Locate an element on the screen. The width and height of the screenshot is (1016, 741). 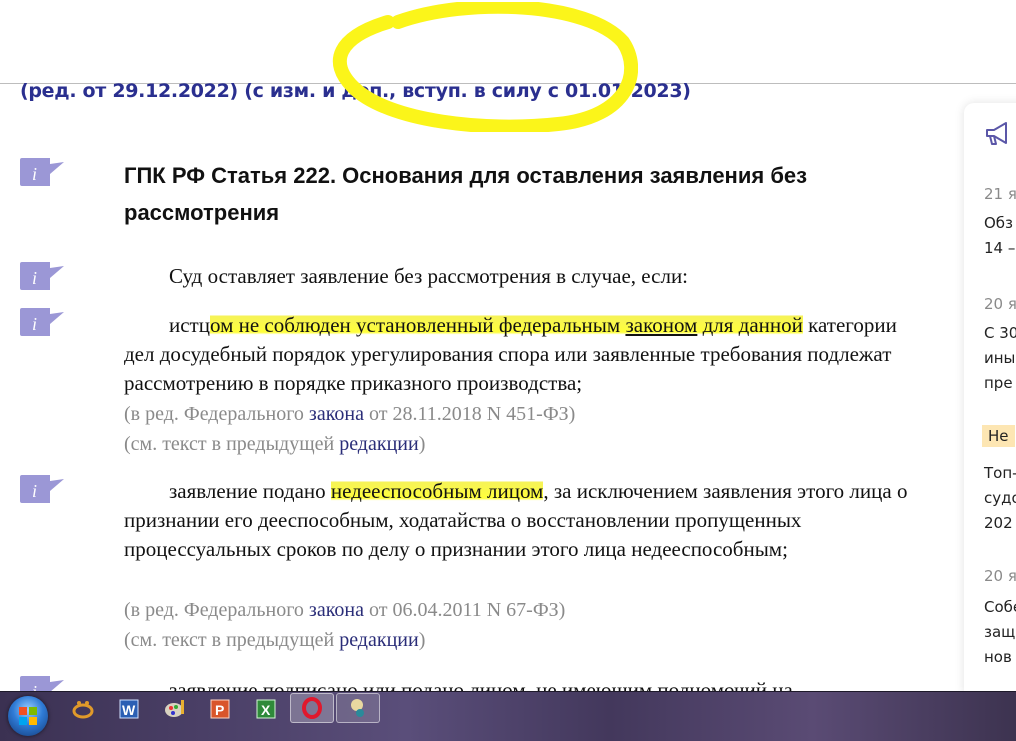
news-badge: Не is located at coordinates (998, 436).